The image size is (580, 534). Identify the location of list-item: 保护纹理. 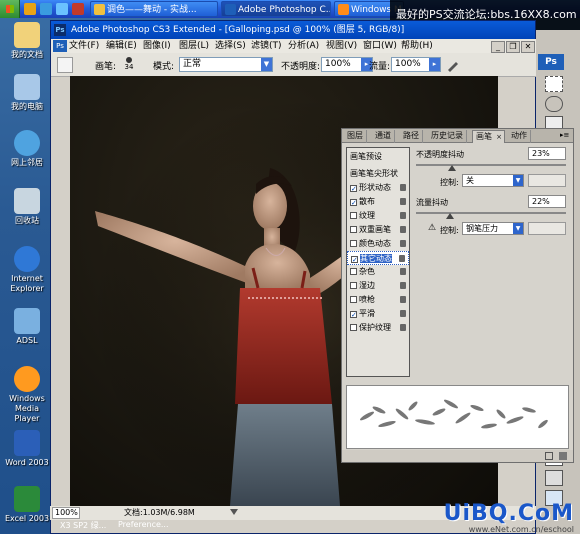
(378, 328).